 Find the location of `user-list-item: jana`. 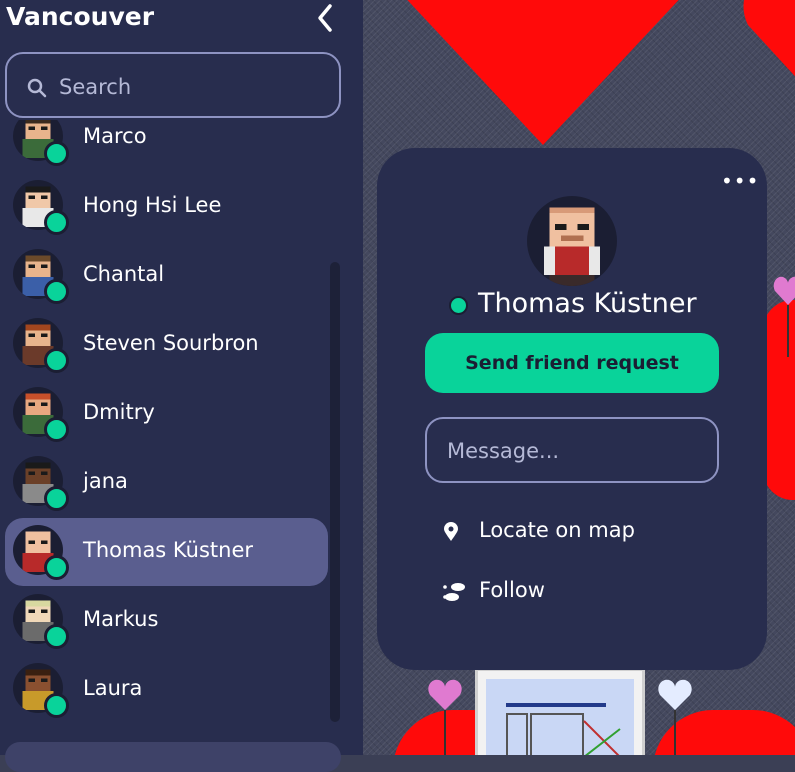

user-list-item: jana is located at coordinates (166, 483).